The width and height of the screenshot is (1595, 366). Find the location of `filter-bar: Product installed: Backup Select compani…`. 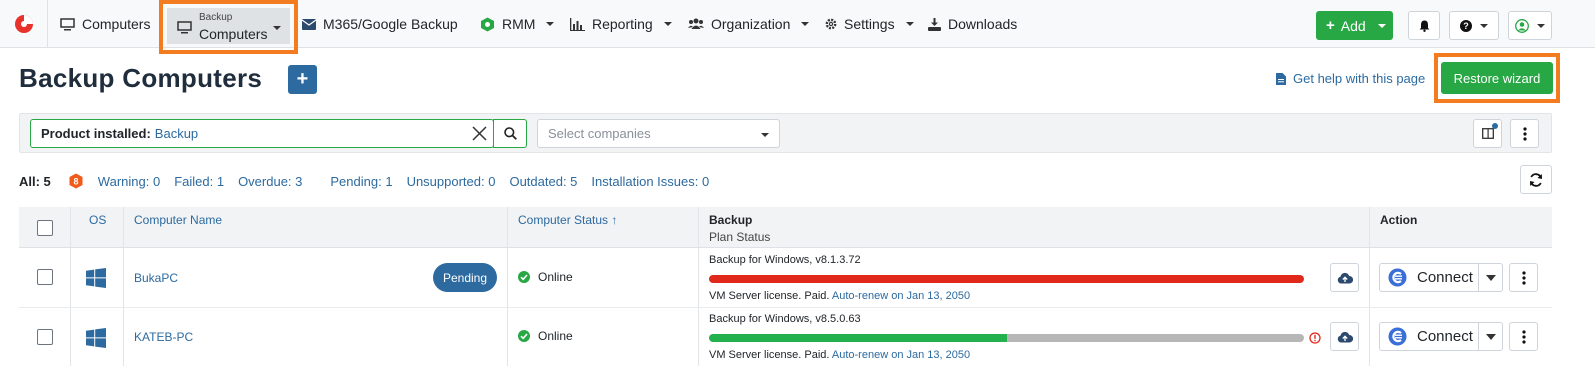

filter-bar: Product installed: Backup Select compani… is located at coordinates (785, 133).